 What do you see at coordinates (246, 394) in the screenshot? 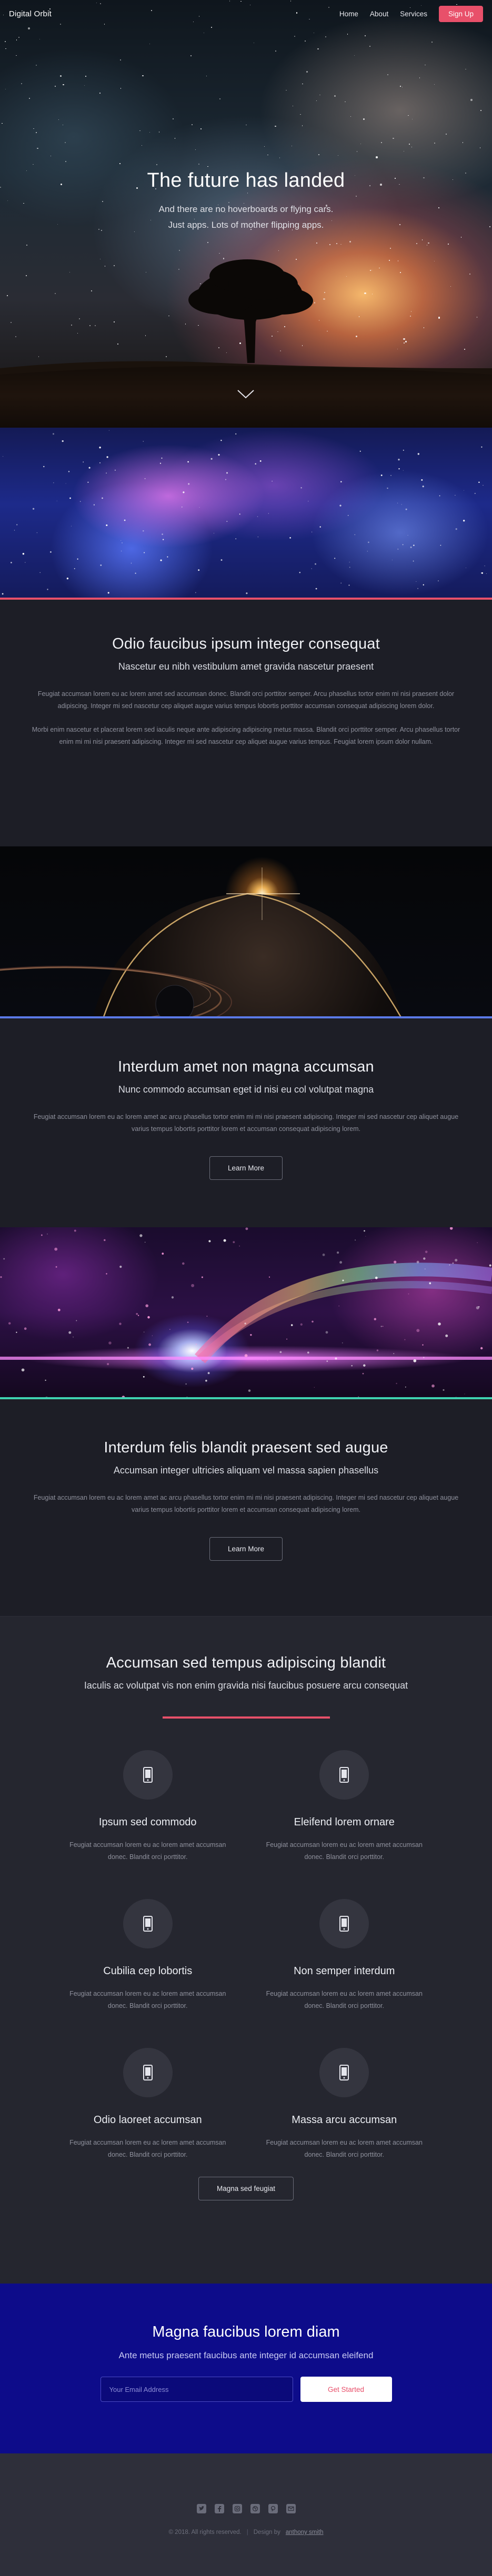
I see `chevron-down-icon` at bounding box center [246, 394].